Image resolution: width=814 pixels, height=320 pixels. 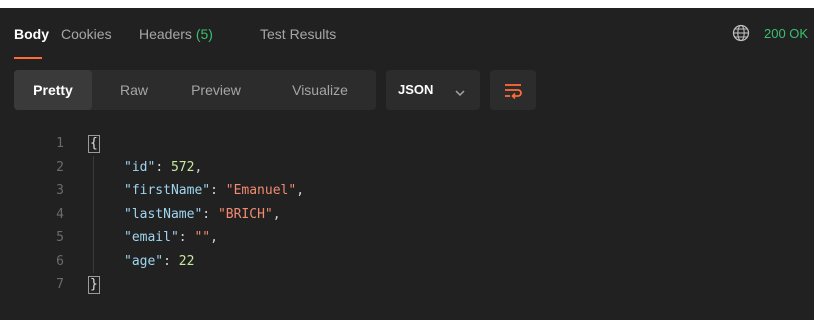 I want to click on wrap-lines-icon, so click(x=513, y=92).